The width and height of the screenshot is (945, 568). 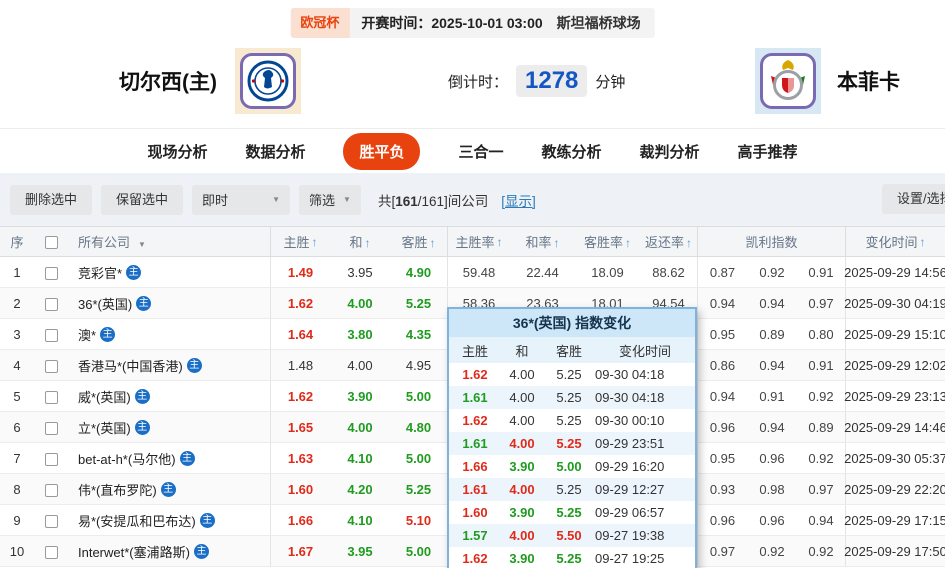 I want to click on home-odds: 1.60, so click(x=300, y=489).